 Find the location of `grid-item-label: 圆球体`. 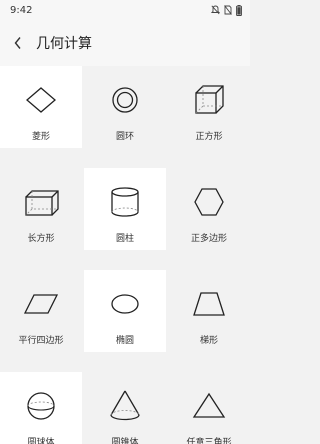

grid-item-label: 圆球体 is located at coordinates (41, 441).